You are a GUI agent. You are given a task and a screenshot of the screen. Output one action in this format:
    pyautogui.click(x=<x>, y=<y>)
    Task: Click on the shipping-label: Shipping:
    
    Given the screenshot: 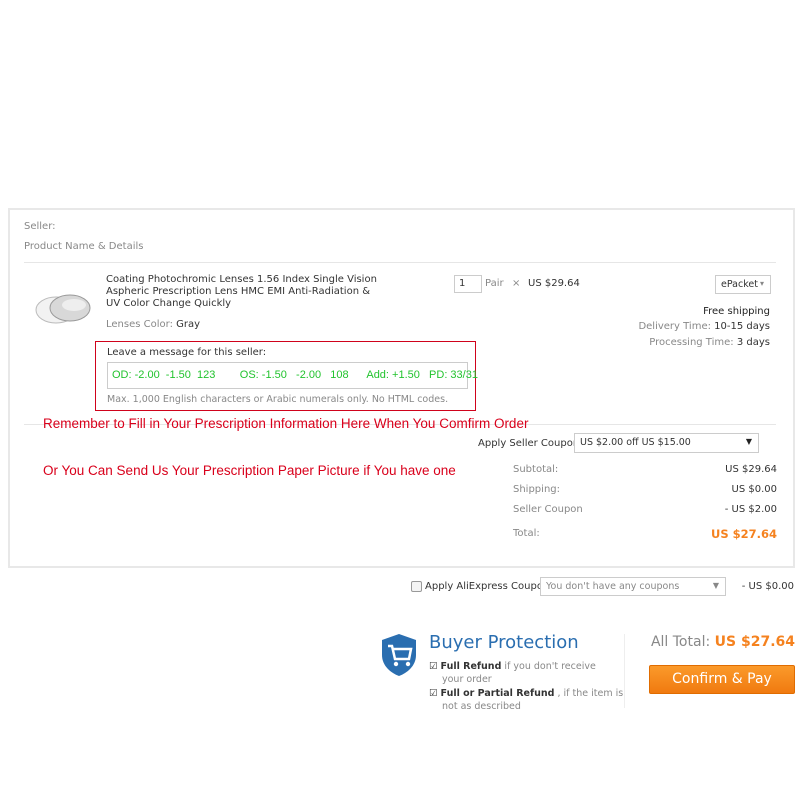 What is the action you would take?
    pyautogui.click(x=536, y=489)
    